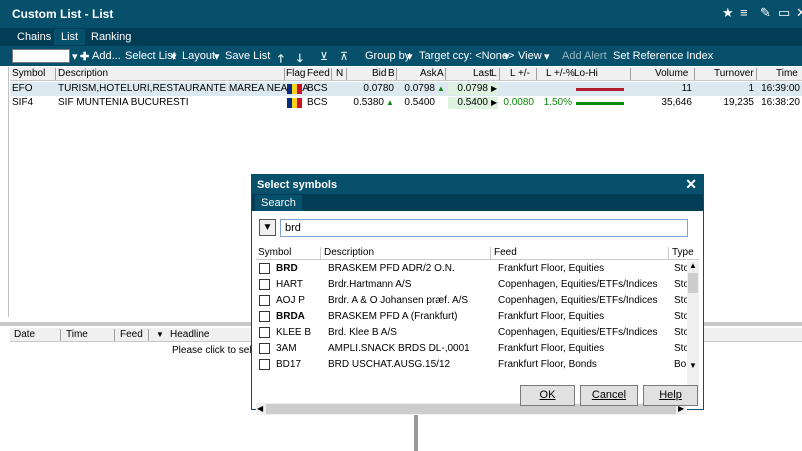 The height and width of the screenshot is (451, 802). I want to click on symbol-search-input, so click(484, 228).